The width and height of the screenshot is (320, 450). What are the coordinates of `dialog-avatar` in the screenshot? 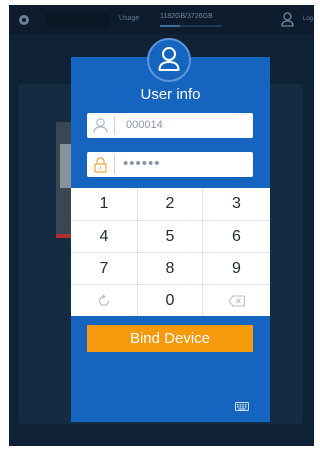 It's located at (169, 60).